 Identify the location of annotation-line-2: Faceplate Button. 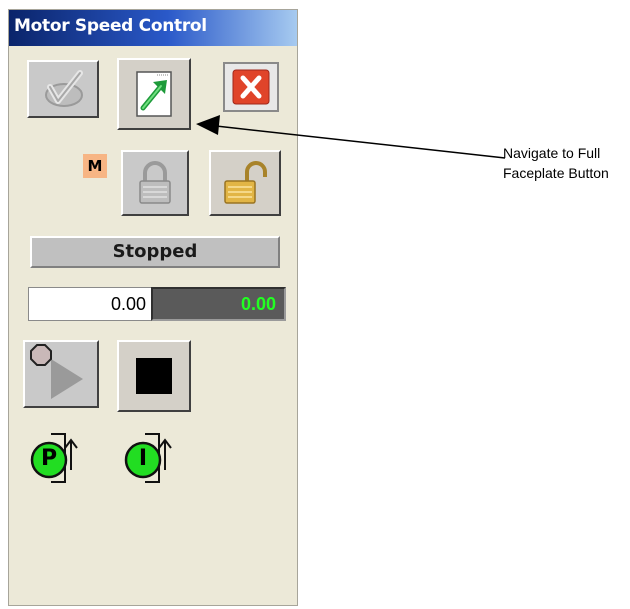
(556, 173).